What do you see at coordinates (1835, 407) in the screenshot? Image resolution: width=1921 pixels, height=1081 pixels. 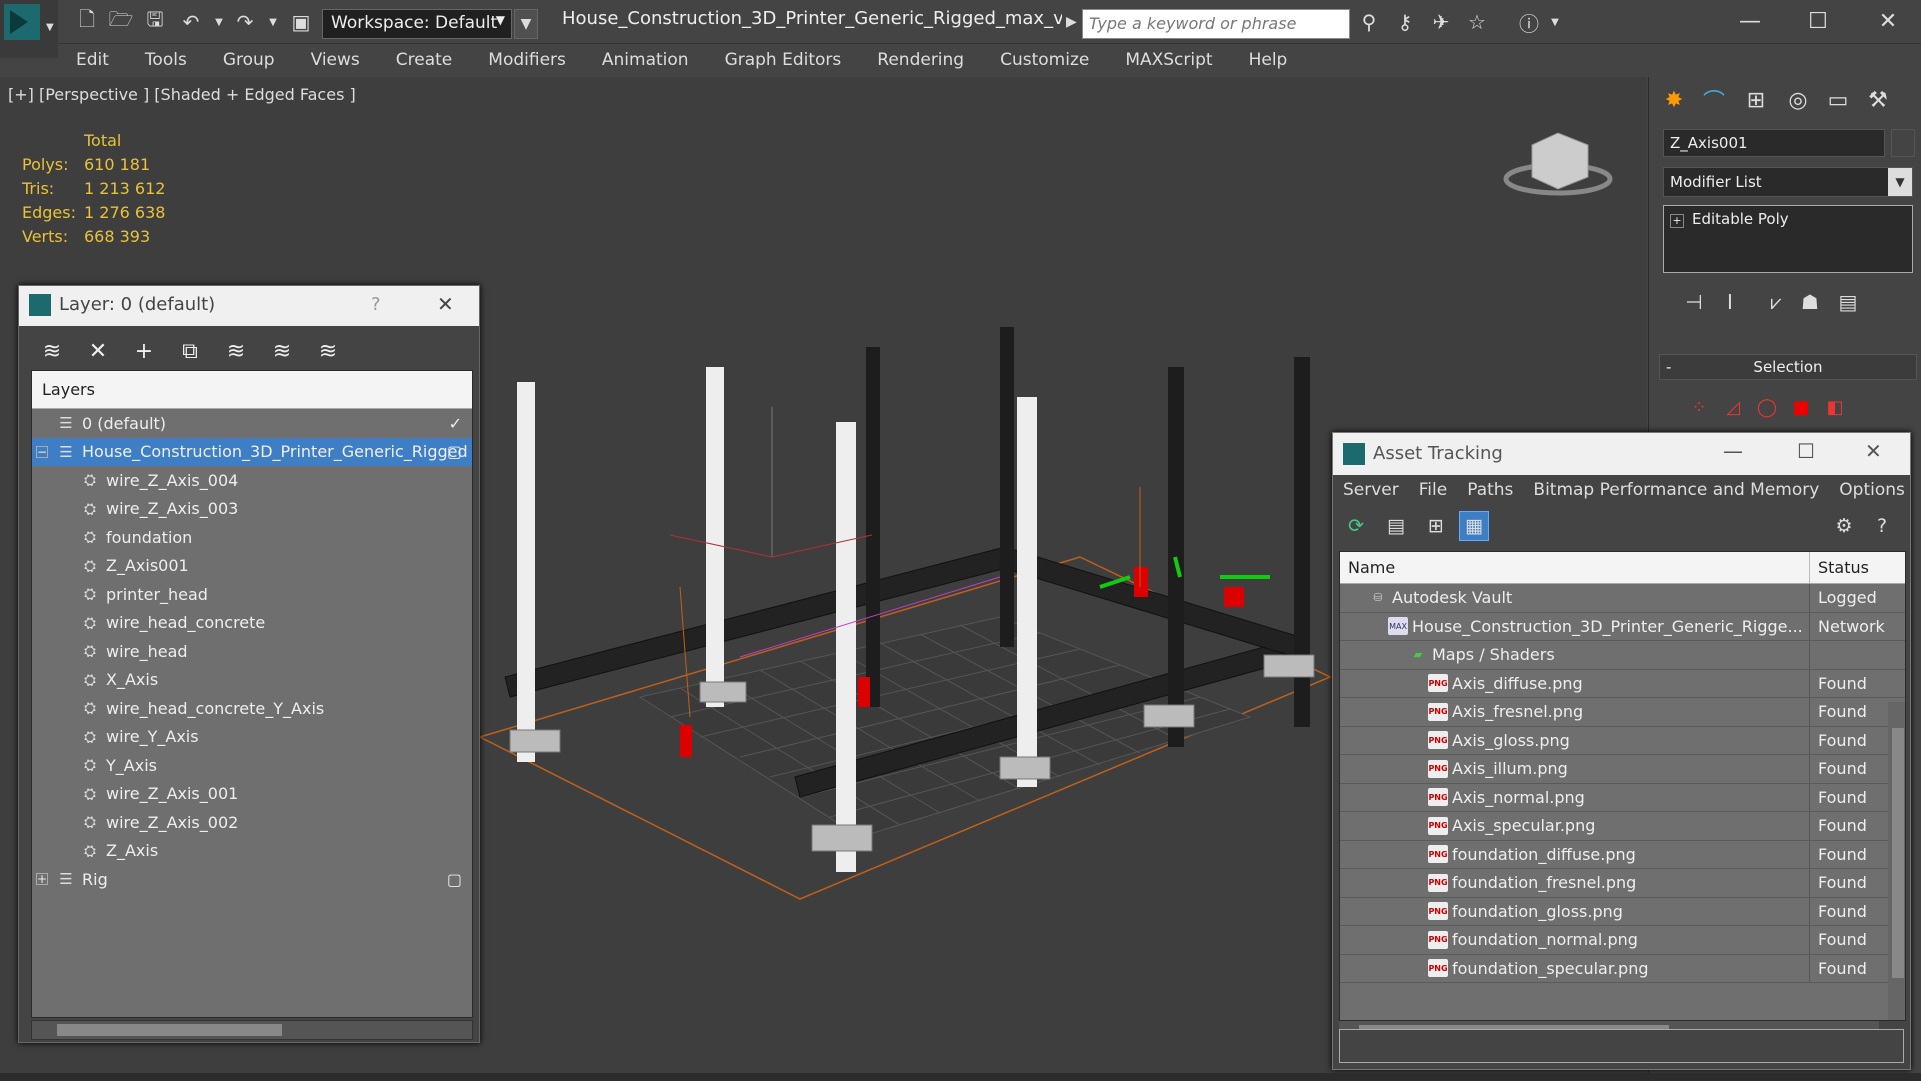 I see `element-mode-icon: ◧` at bounding box center [1835, 407].